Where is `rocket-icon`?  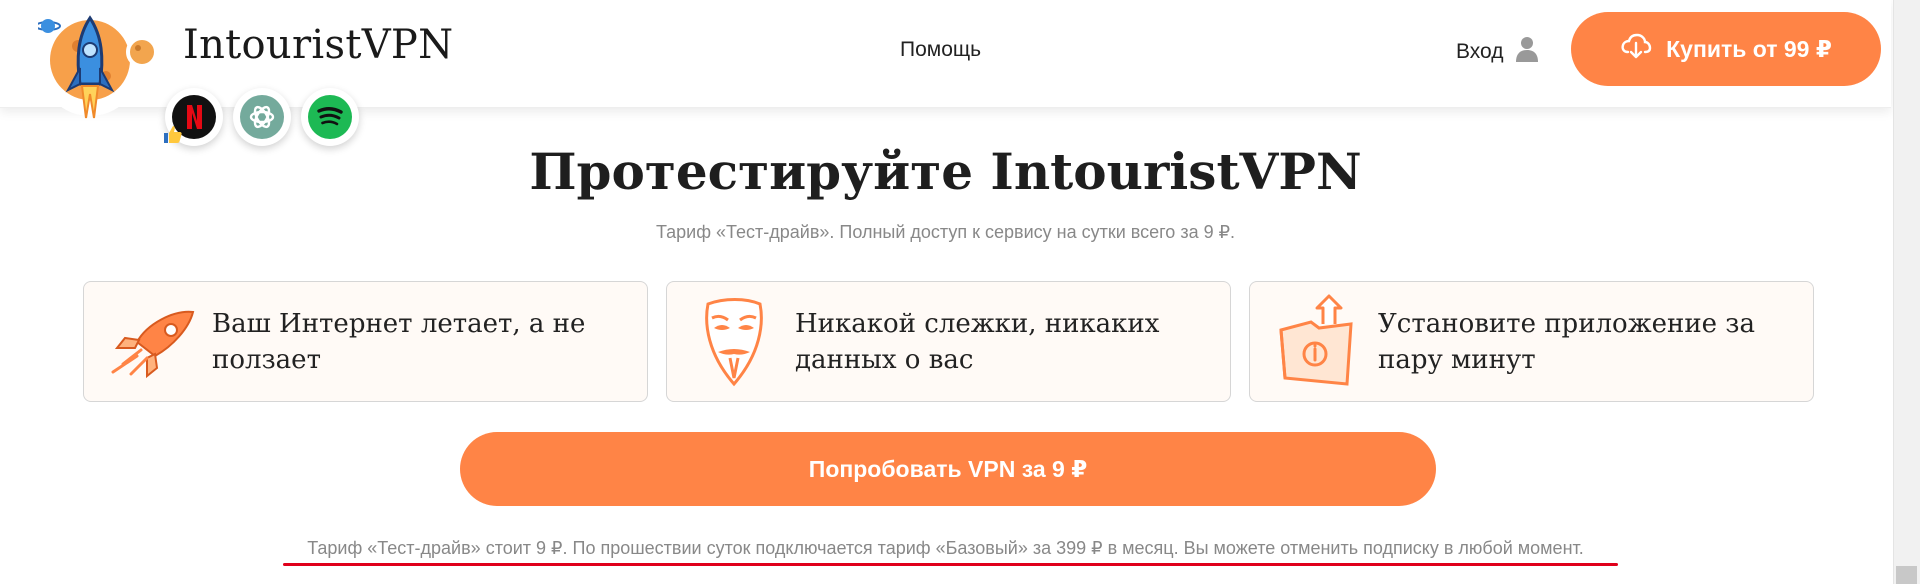
rocket-icon is located at coordinates (151, 342).